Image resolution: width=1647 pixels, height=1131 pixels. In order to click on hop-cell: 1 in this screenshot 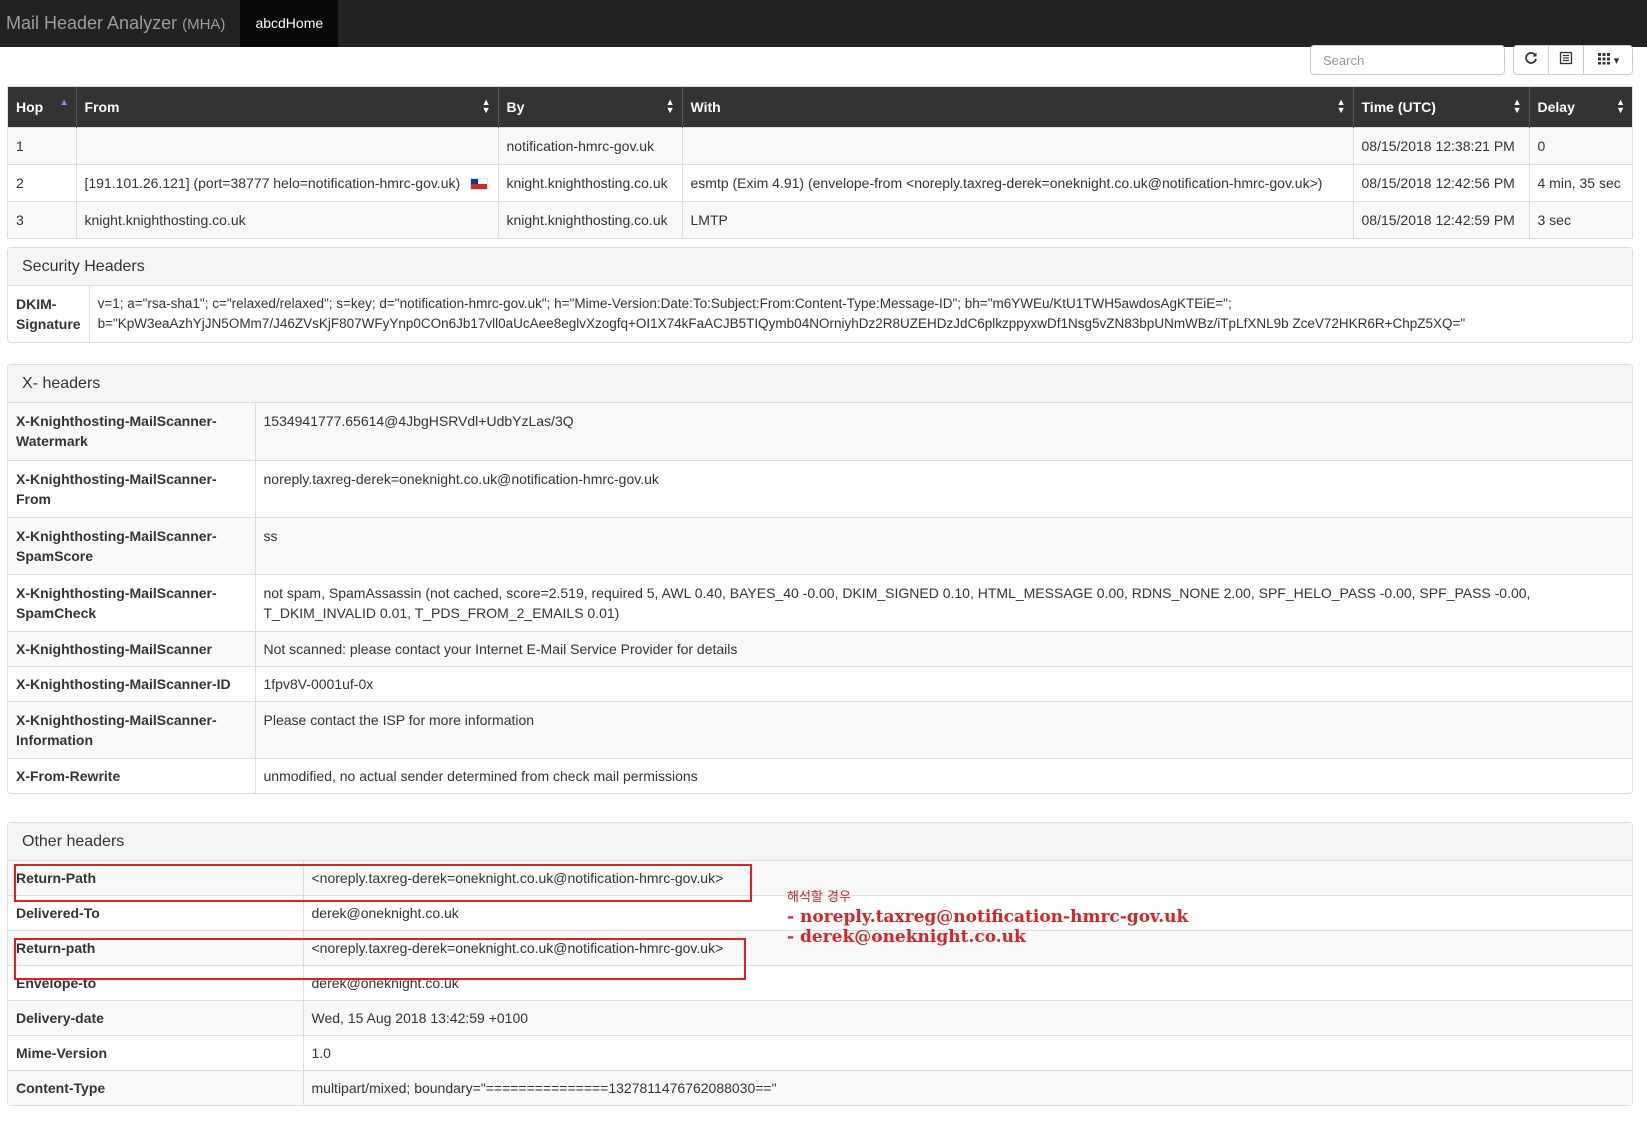, I will do `click(42, 145)`.